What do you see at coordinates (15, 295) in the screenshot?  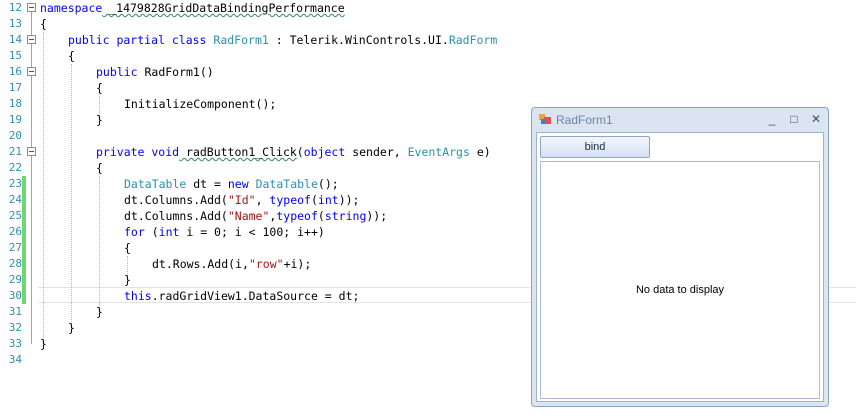 I see `line-number: 30` at bounding box center [15, 295].